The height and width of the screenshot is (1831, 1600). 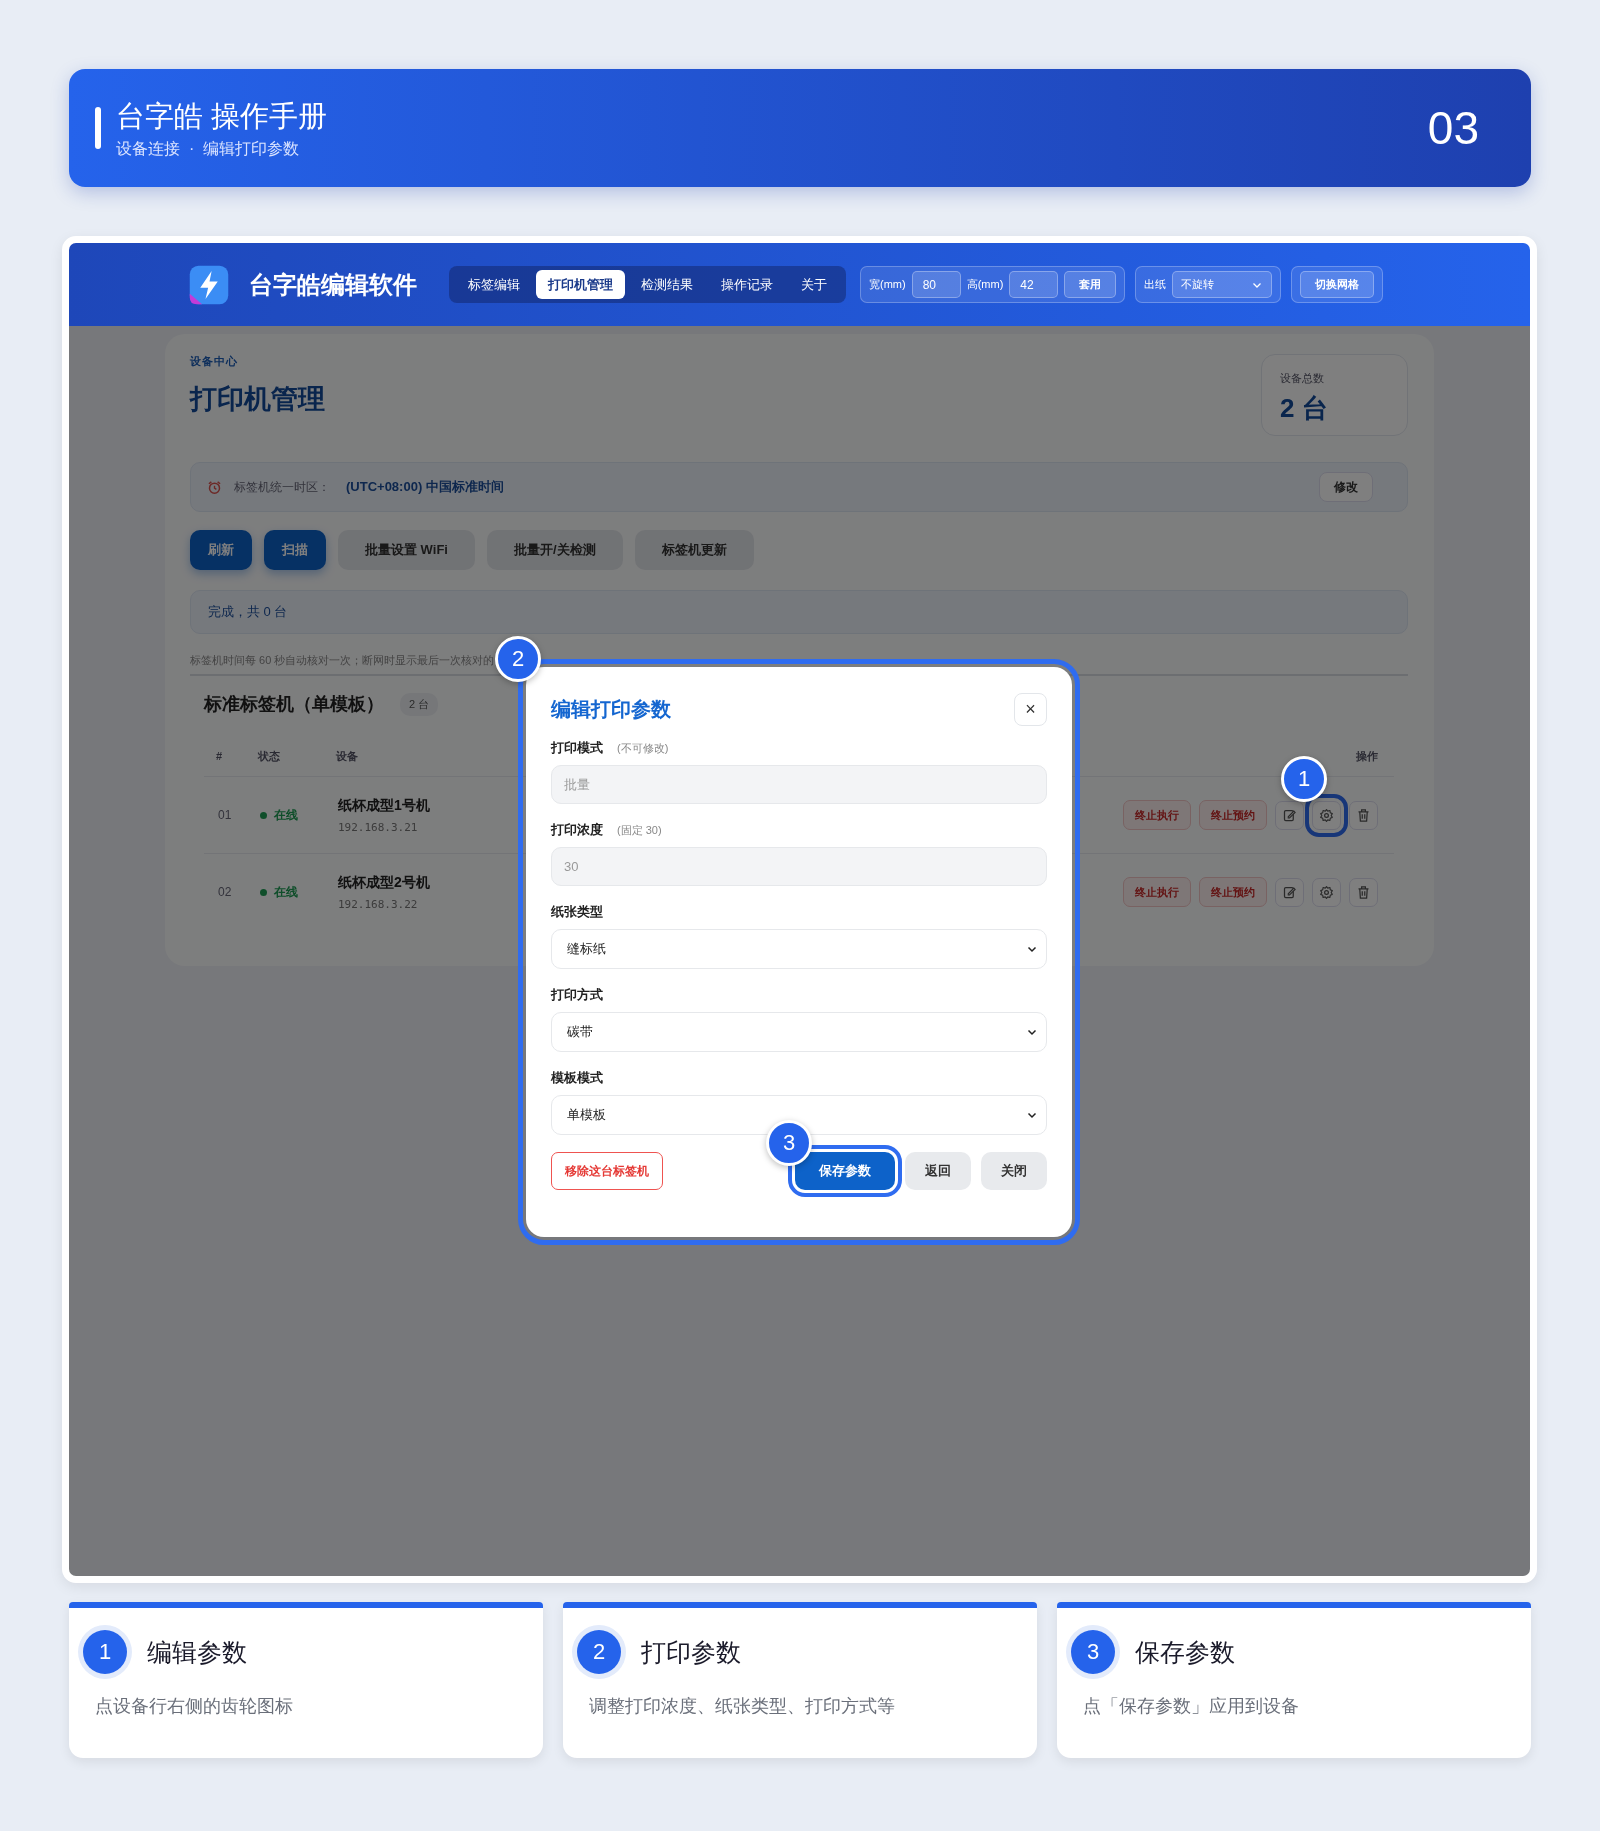 I want to click on stat-label: 设备总数, so click(x=1302, y=378).